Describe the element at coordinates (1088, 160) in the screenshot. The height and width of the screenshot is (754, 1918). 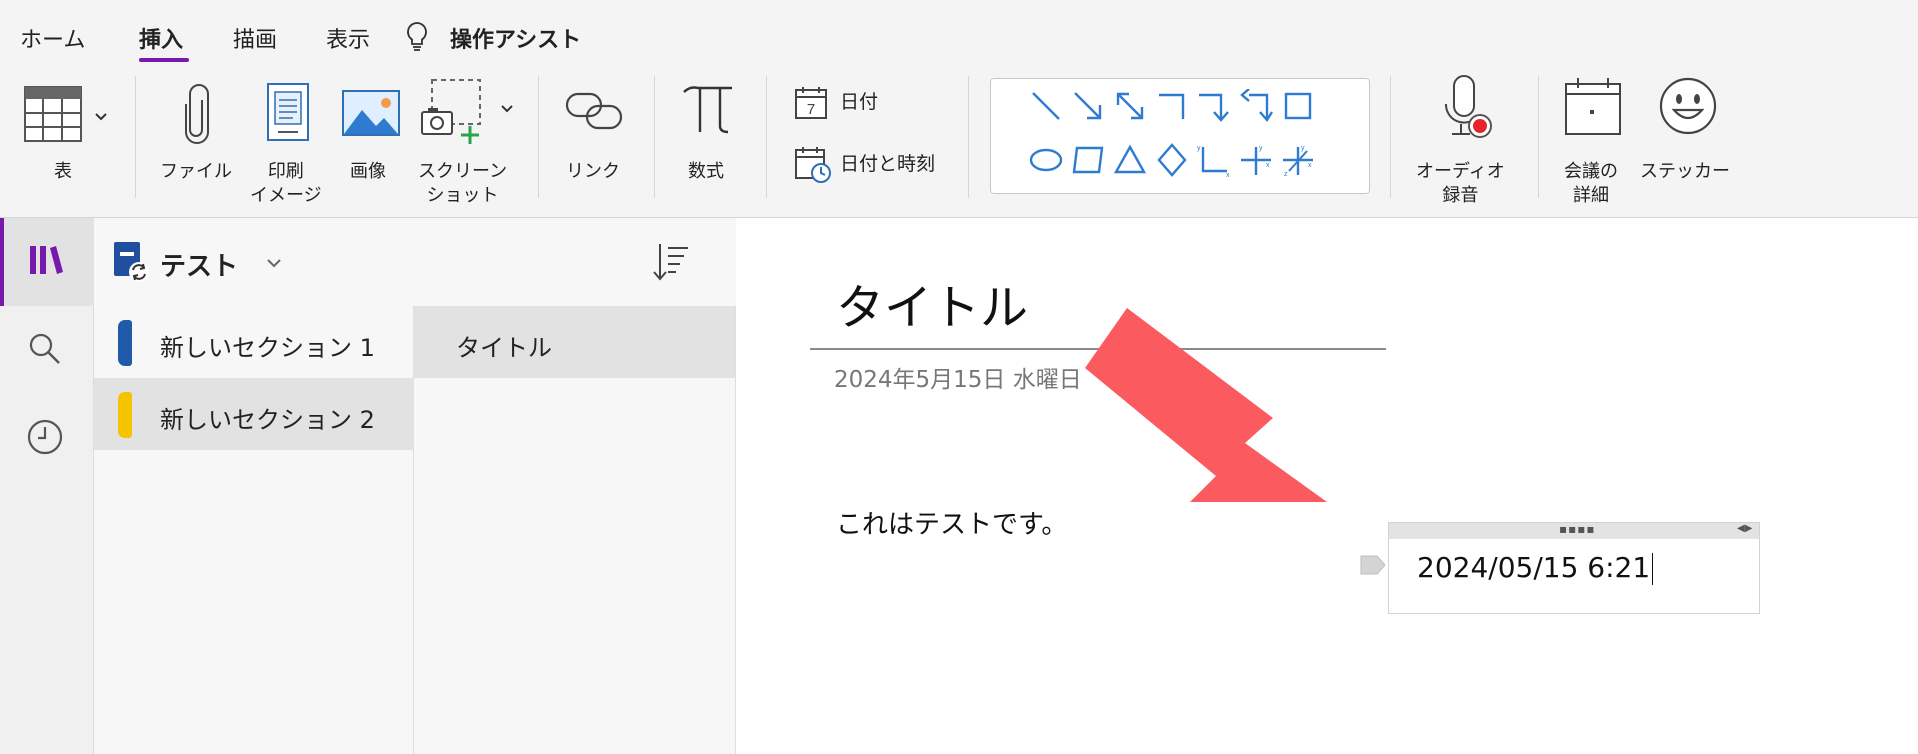
I see `parallelogram-shape-icon` at that location.